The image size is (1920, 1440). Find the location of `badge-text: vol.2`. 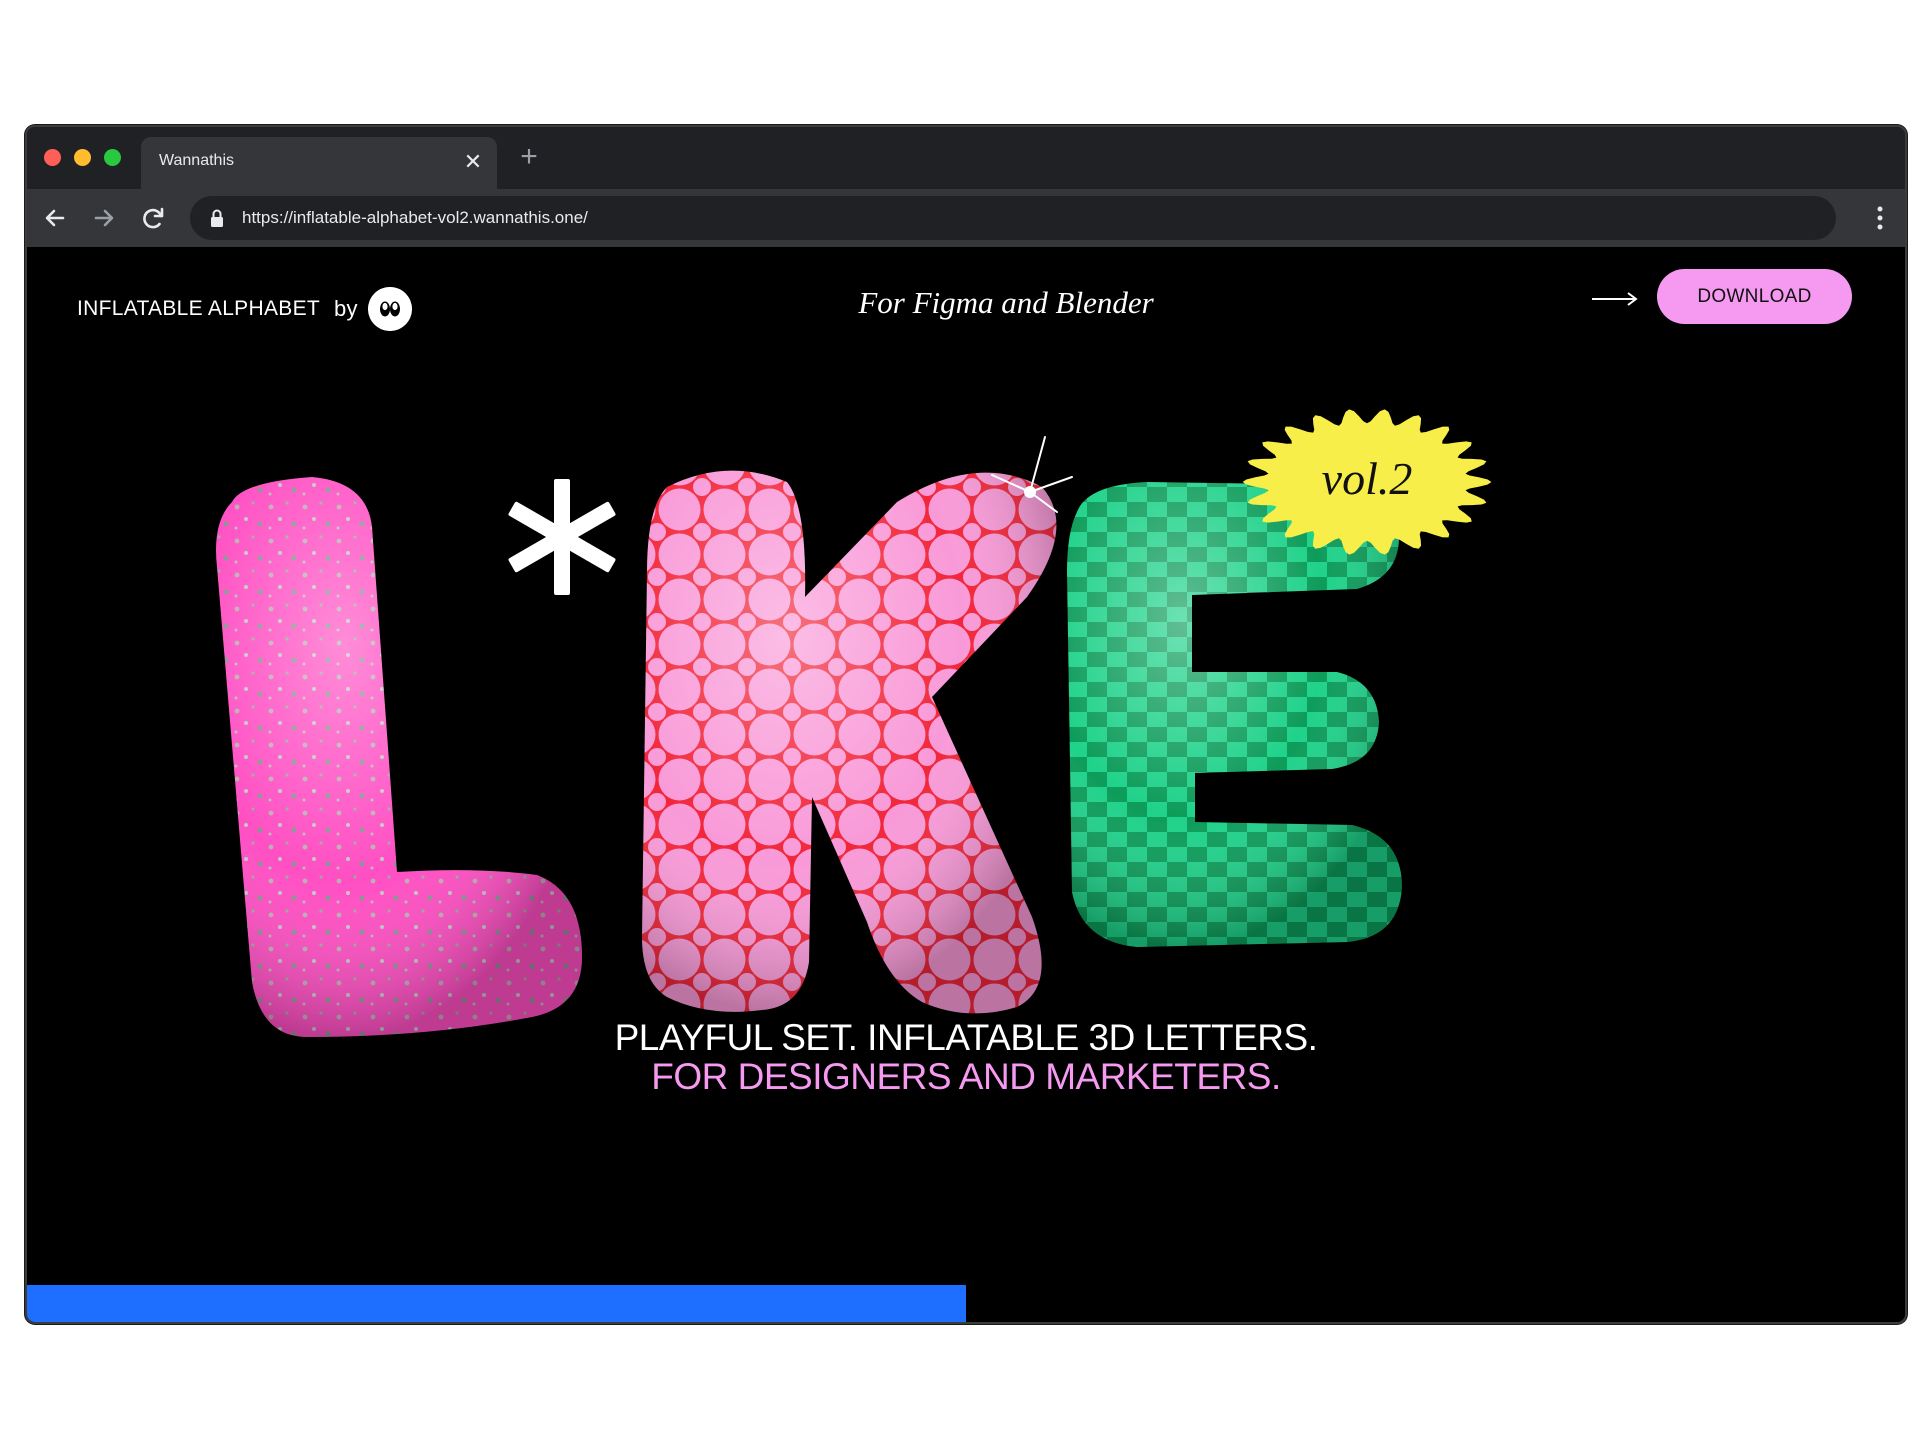

badge-text: vol.2 is located at coordinates (1367, 478).